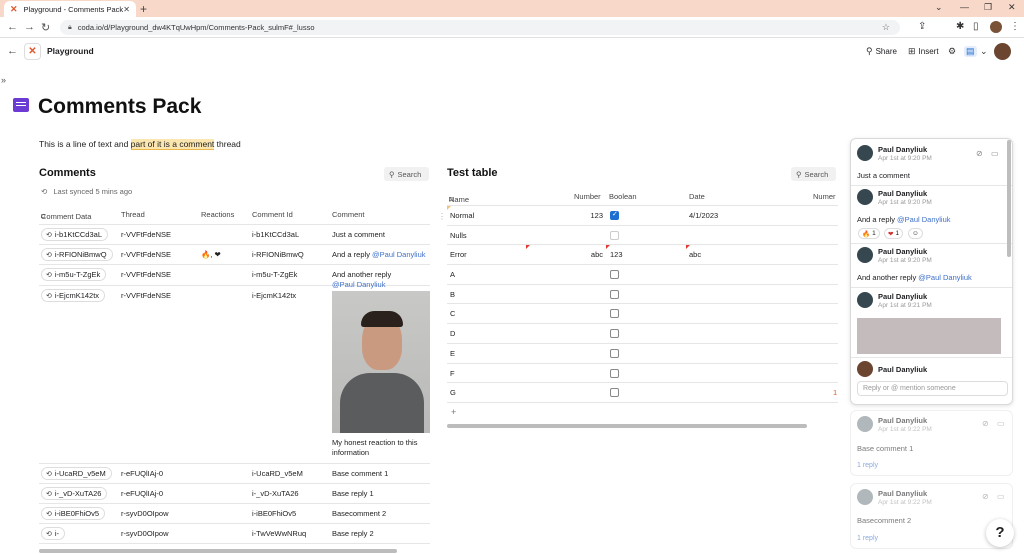 The image size is (1024, 554). Describe the element at coordinates (703, 215) in the screenshot. I see `date-cell: 4/1/2023` at that location.